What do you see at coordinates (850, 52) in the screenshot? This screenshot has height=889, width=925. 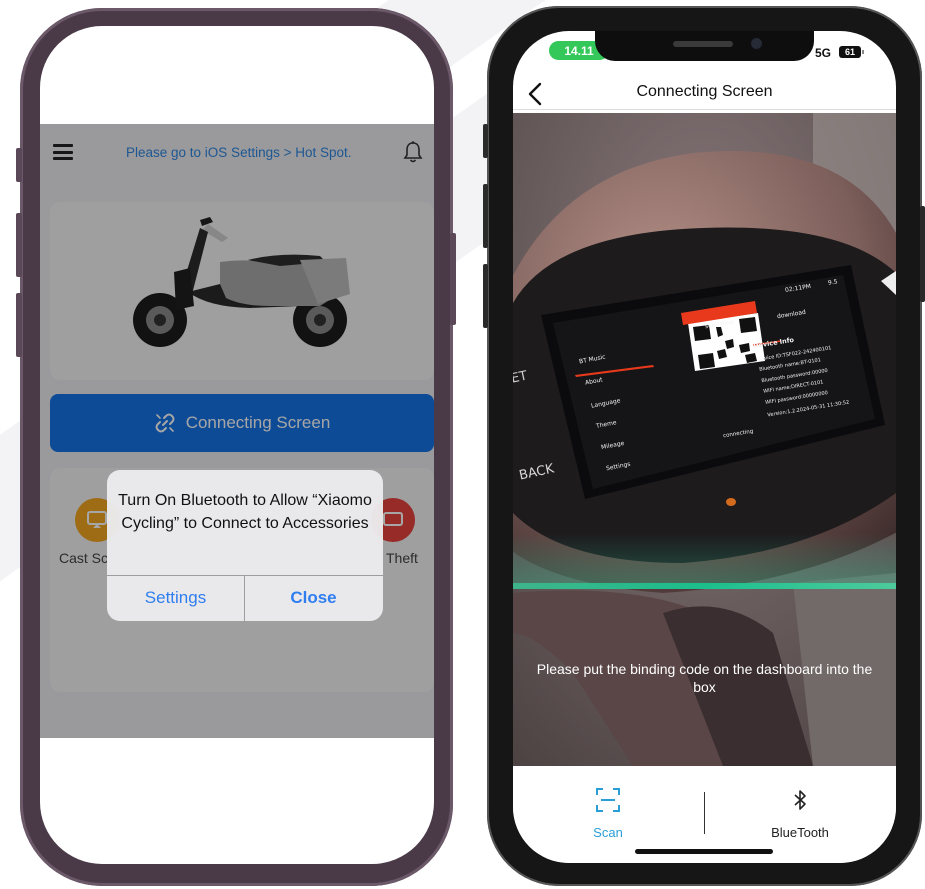 I see `battery-icon: 61` at bounding box center [850, 52].